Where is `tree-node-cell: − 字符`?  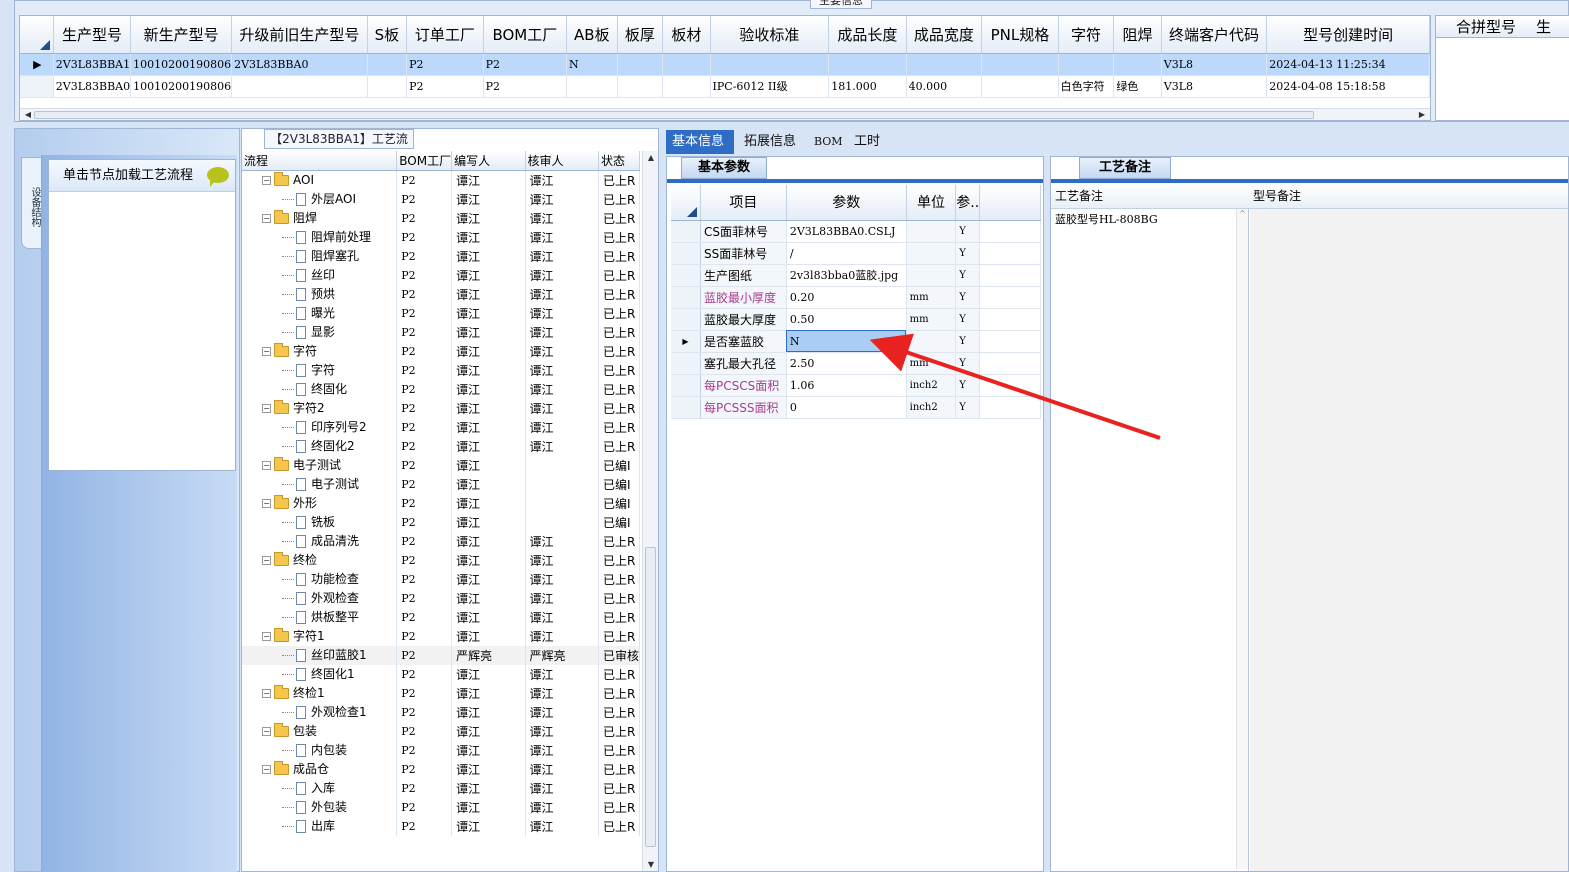
tree-node-cell: − 字符 is located at coordinates (320, 351).